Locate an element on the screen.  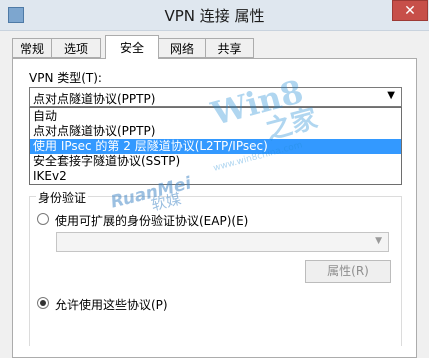
eap-radio-label: 使用可扩展的身份验证协议(EAP)(E) is located at coordinates (151, 220).